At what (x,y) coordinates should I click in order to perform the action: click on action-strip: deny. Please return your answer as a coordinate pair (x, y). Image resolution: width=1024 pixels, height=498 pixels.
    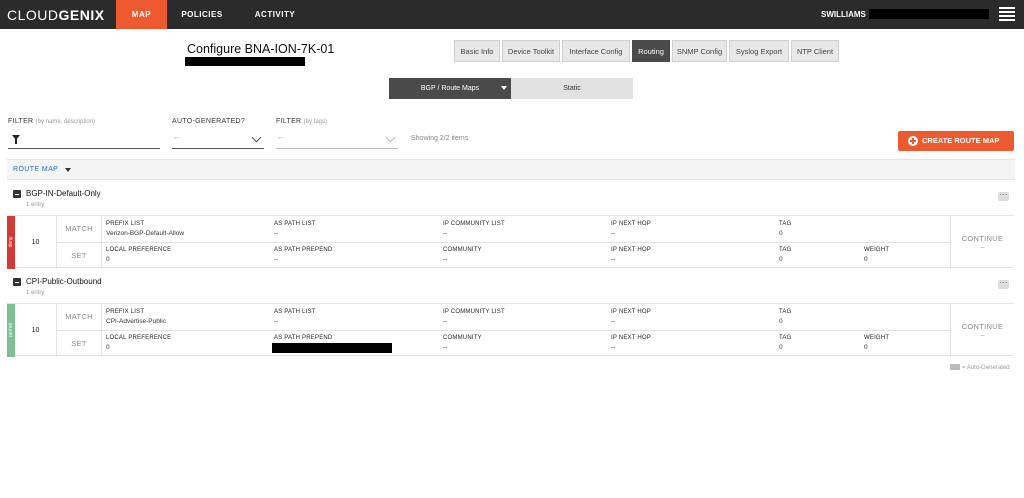
    Looking at the image, I should click on (11, 242).